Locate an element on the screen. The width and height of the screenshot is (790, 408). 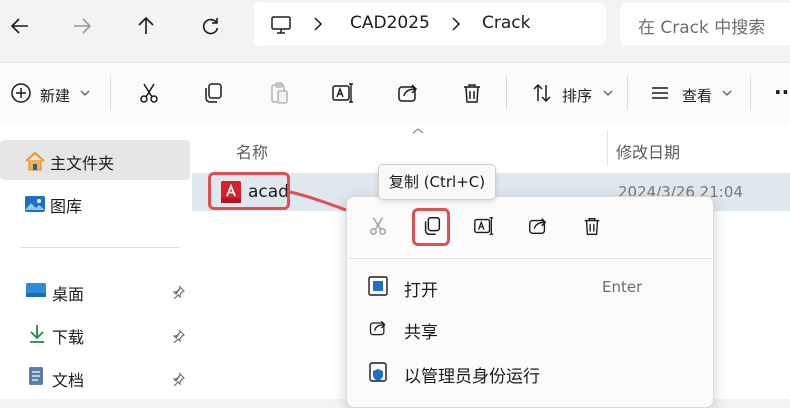
copy-icon is located at coordinates (213, 93).